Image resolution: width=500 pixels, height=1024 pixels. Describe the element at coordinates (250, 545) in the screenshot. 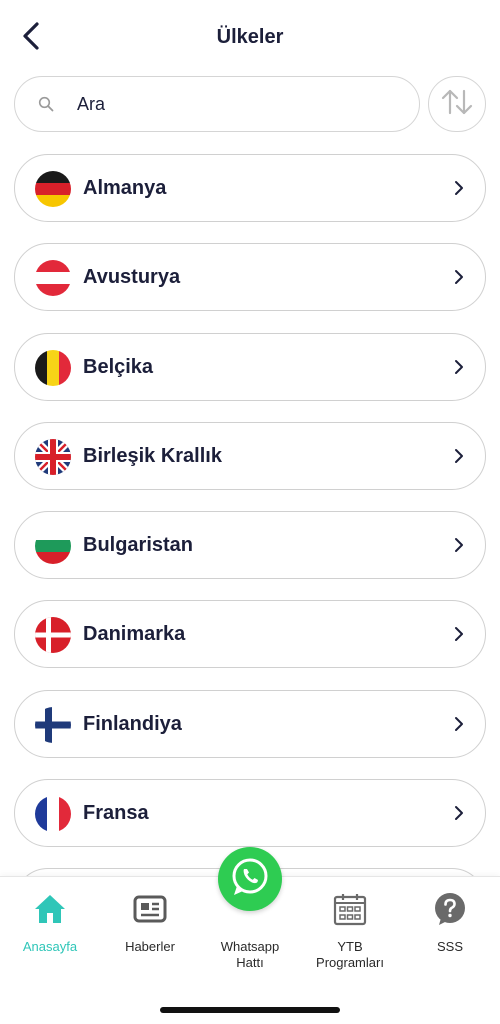

I see `country-item-bulgaristan: Bulgaristan` at that location.